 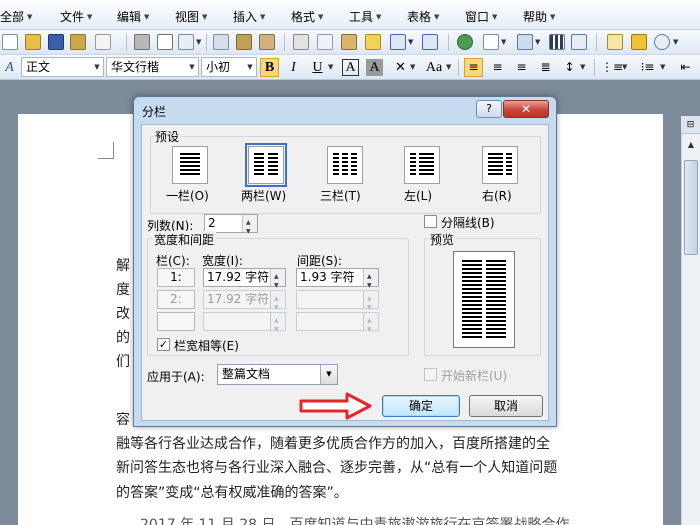 What do you see at coordinates (434, 67) in the screenshot?
I see `change-case-button: Aa` at bounding box center [434, 67].